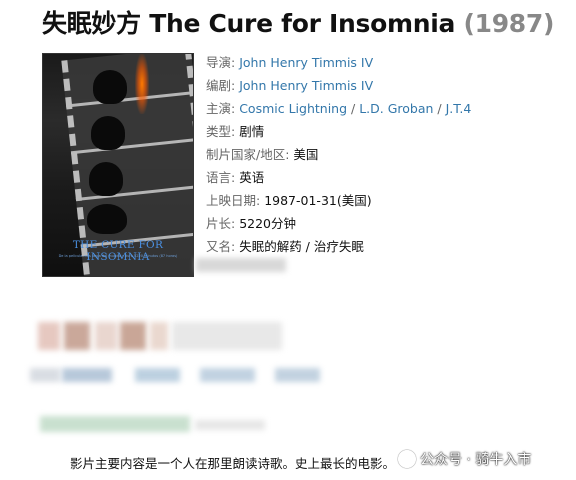  Describe the element at coordinates (233, 200) in the screenshot. I see `release-label: 上映日期:` at that location.